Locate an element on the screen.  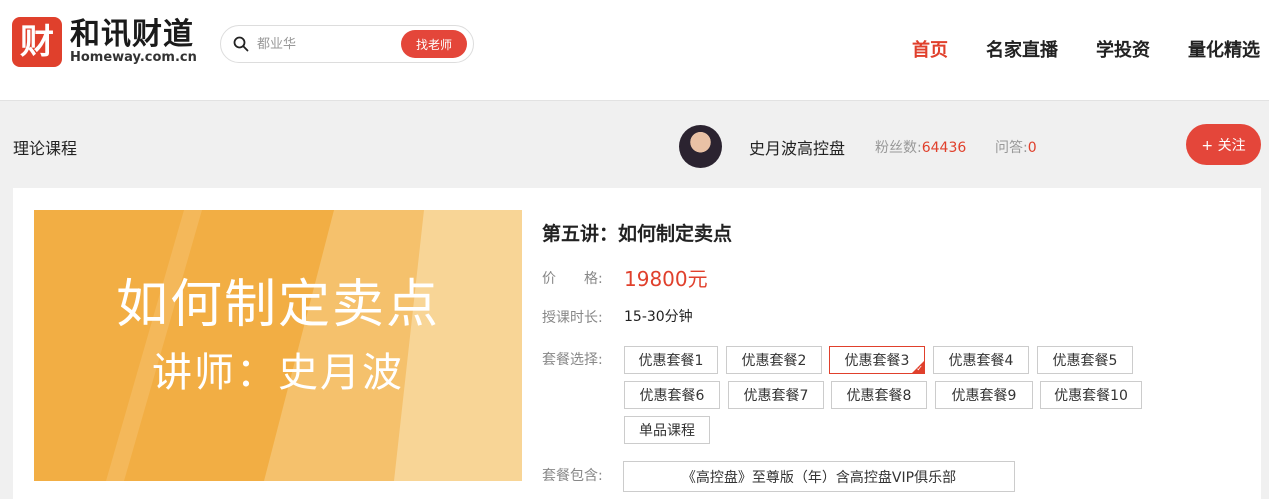
duration-value: 15-30分钟 is located at coordinates (658, 317).